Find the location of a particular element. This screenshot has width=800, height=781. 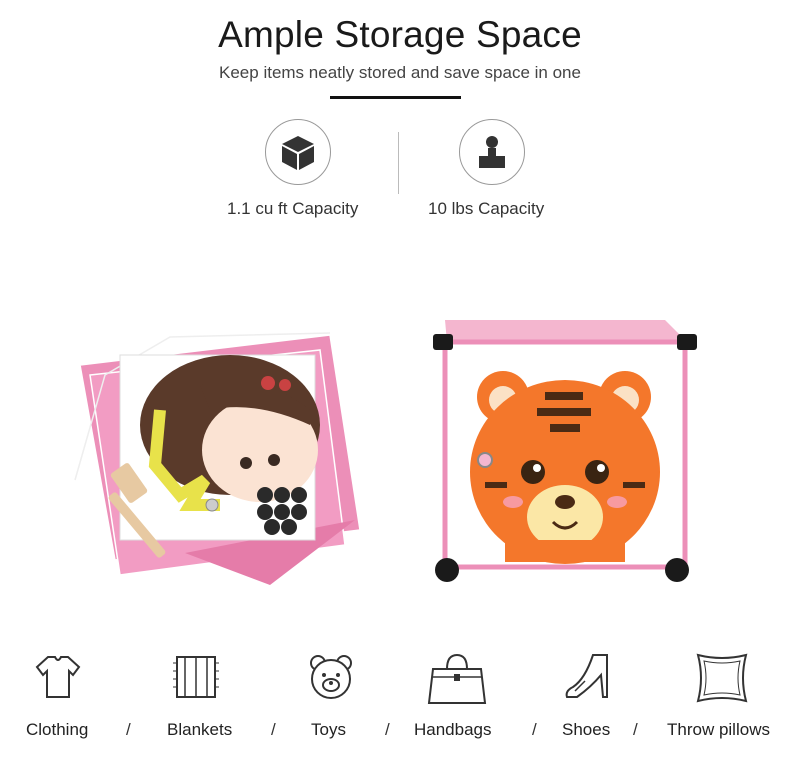

title-underline is located at coordinates (395, 97).